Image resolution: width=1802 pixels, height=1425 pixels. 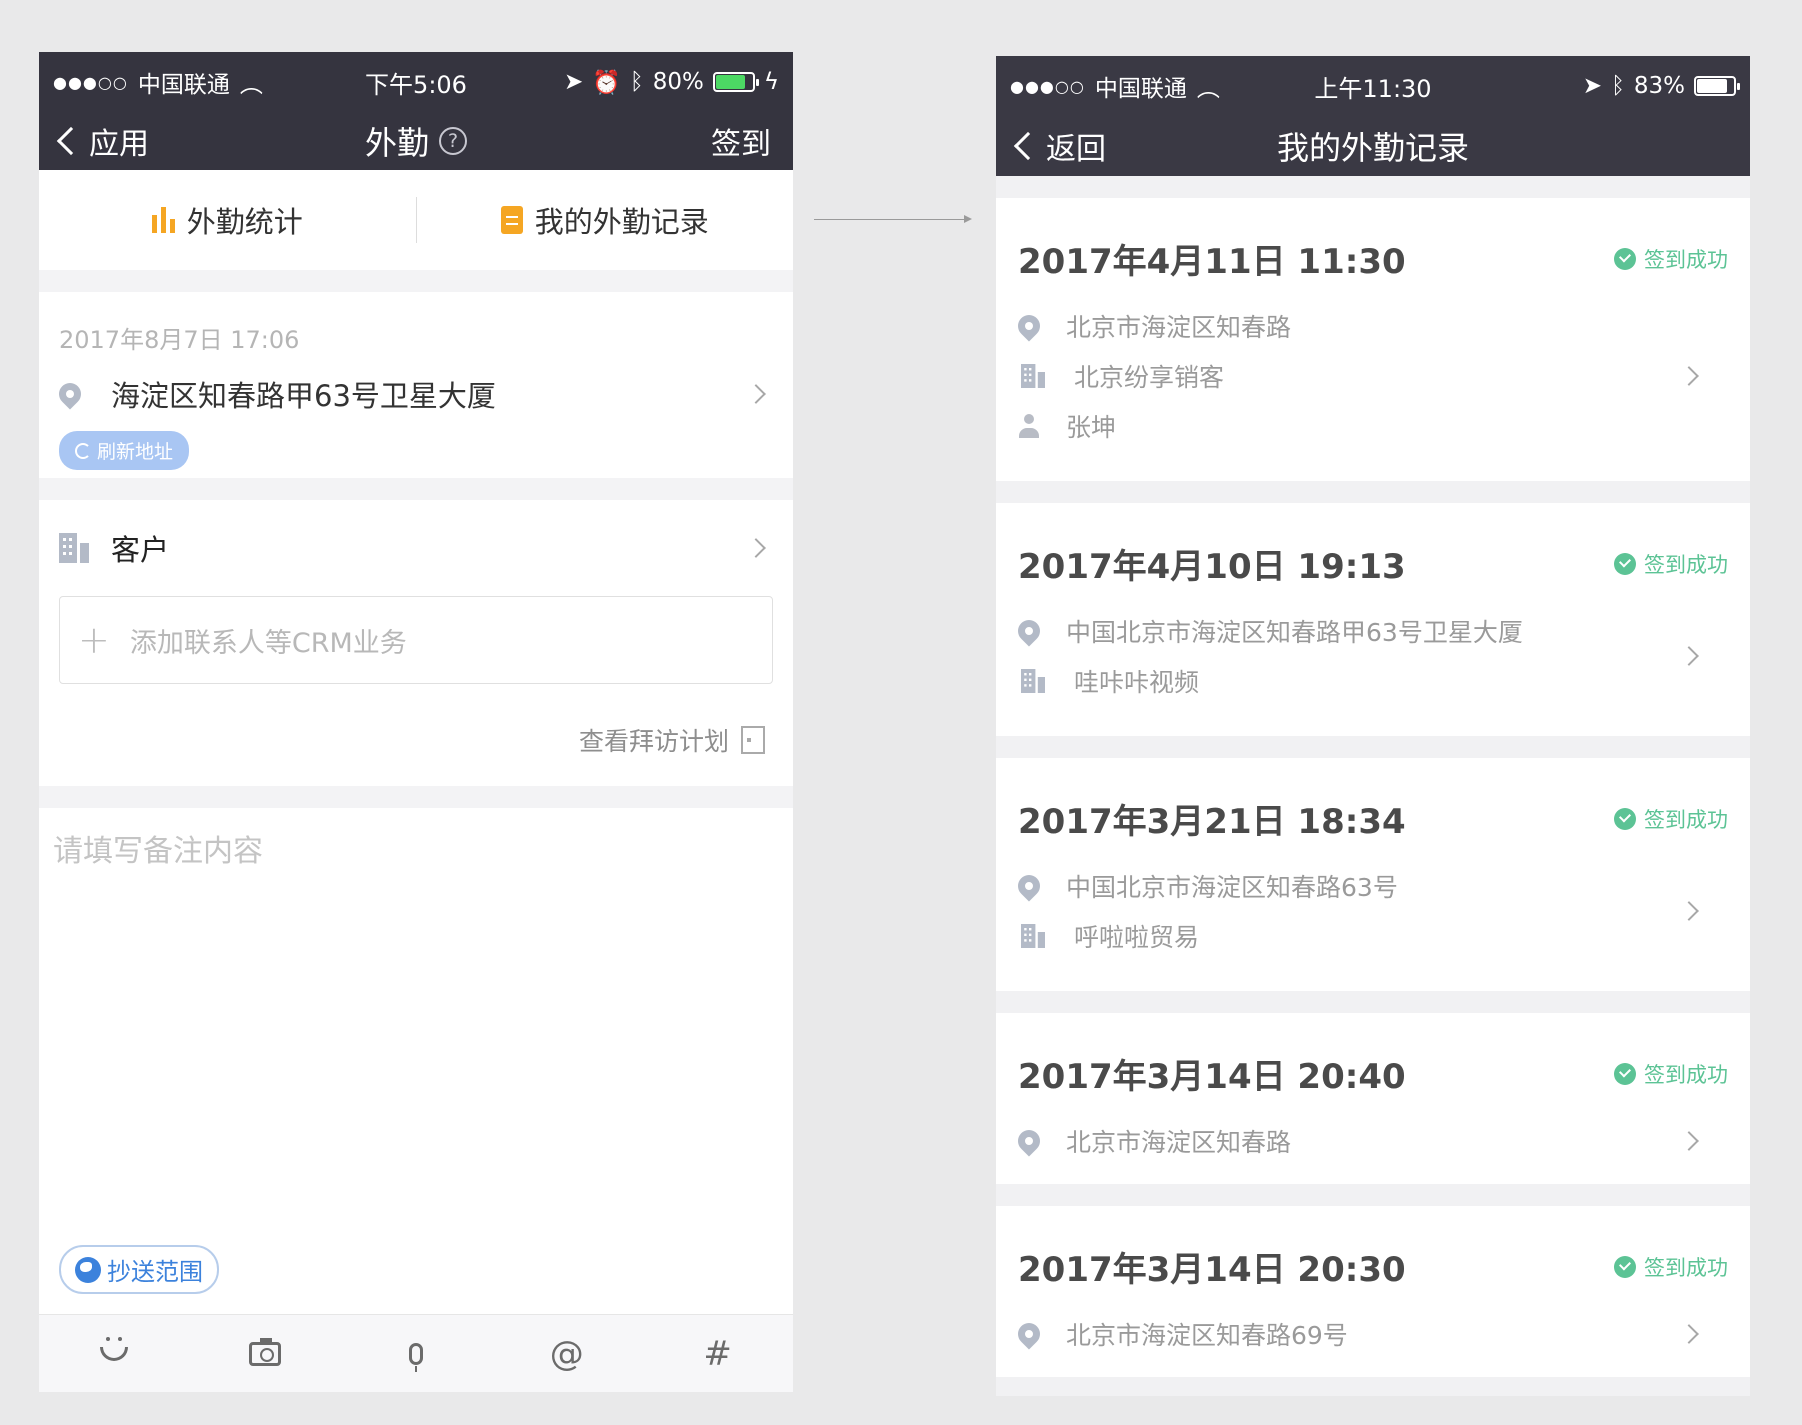 I want to click on visit-plan-link: 查看拜访计划, so click(x=672, y=740).